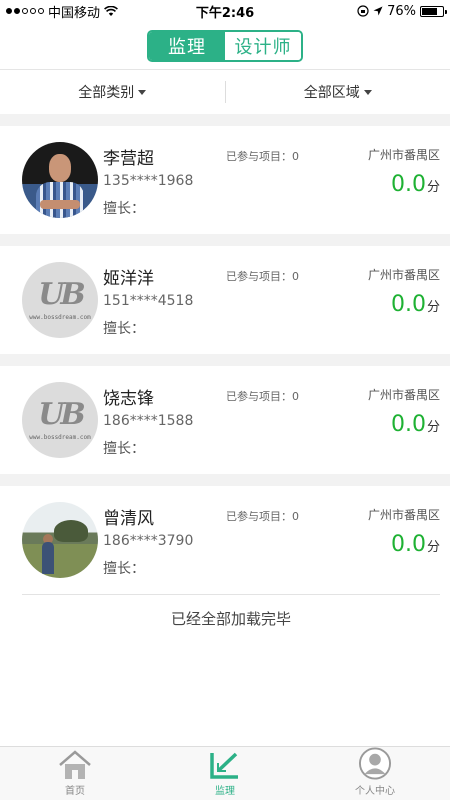 This screenshot has width=450, height=800. Describe the element at coordinates (148, 181) in the screenshot. I see `supervisor-phone: 135****1968` at that location.